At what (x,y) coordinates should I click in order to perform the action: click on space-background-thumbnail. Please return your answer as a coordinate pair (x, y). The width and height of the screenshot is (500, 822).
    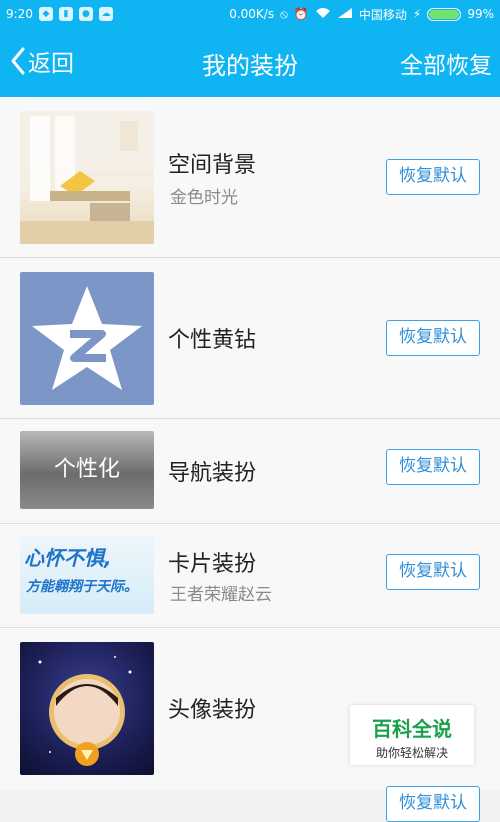
    Looking at the image, I should click on (87, 177).